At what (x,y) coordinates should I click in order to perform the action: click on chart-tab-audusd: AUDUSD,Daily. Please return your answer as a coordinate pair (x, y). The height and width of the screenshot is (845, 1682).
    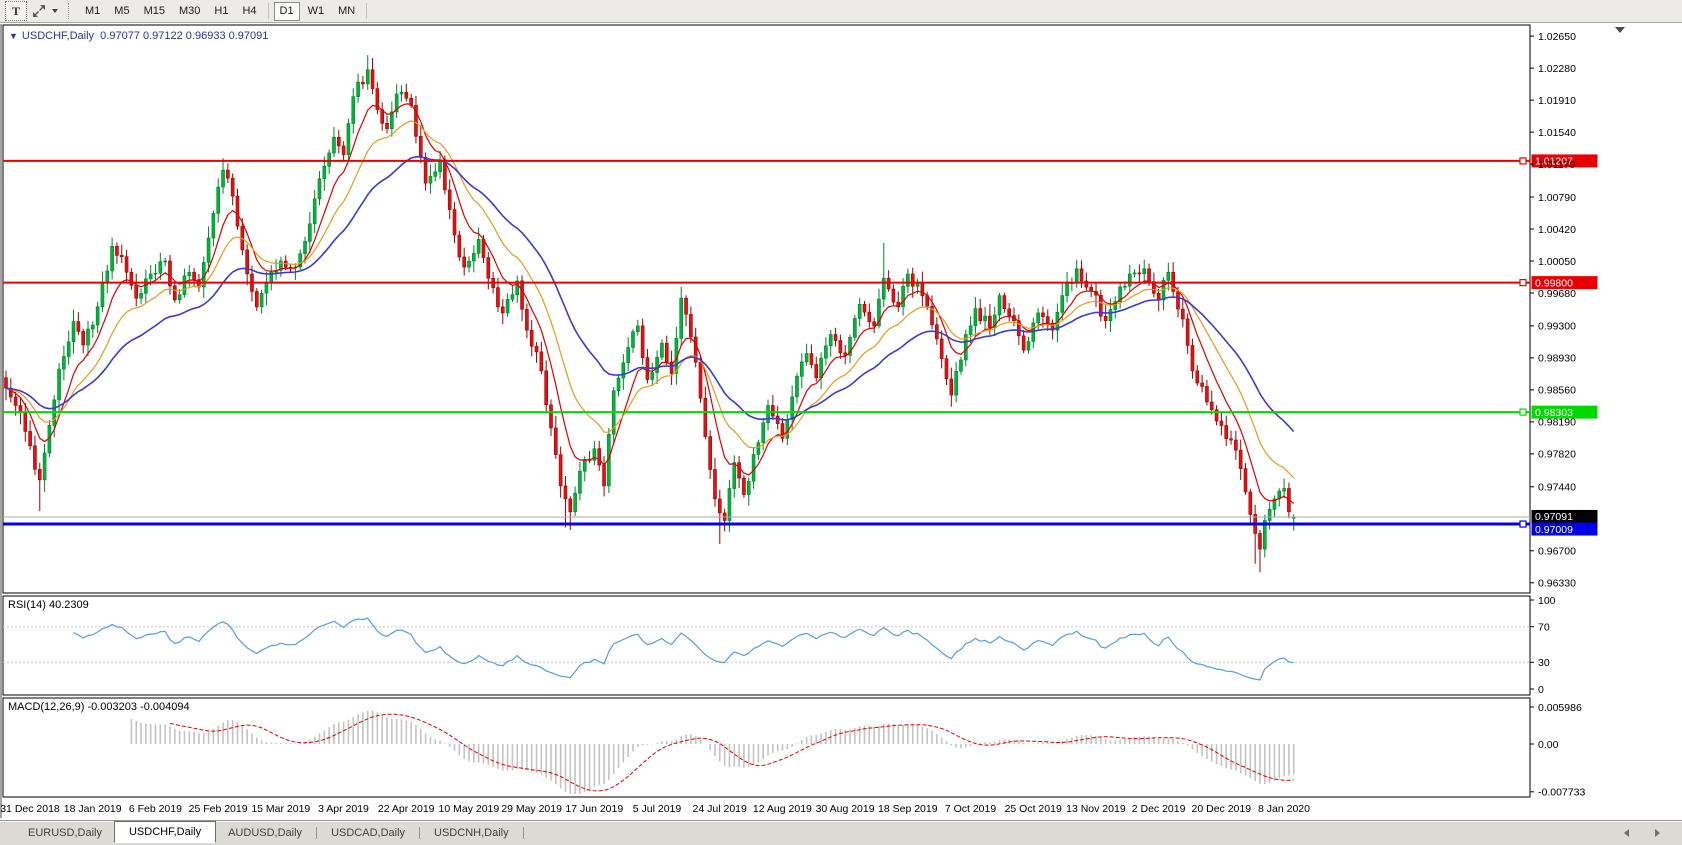
    Looking at the image, I should click on (265, 833).